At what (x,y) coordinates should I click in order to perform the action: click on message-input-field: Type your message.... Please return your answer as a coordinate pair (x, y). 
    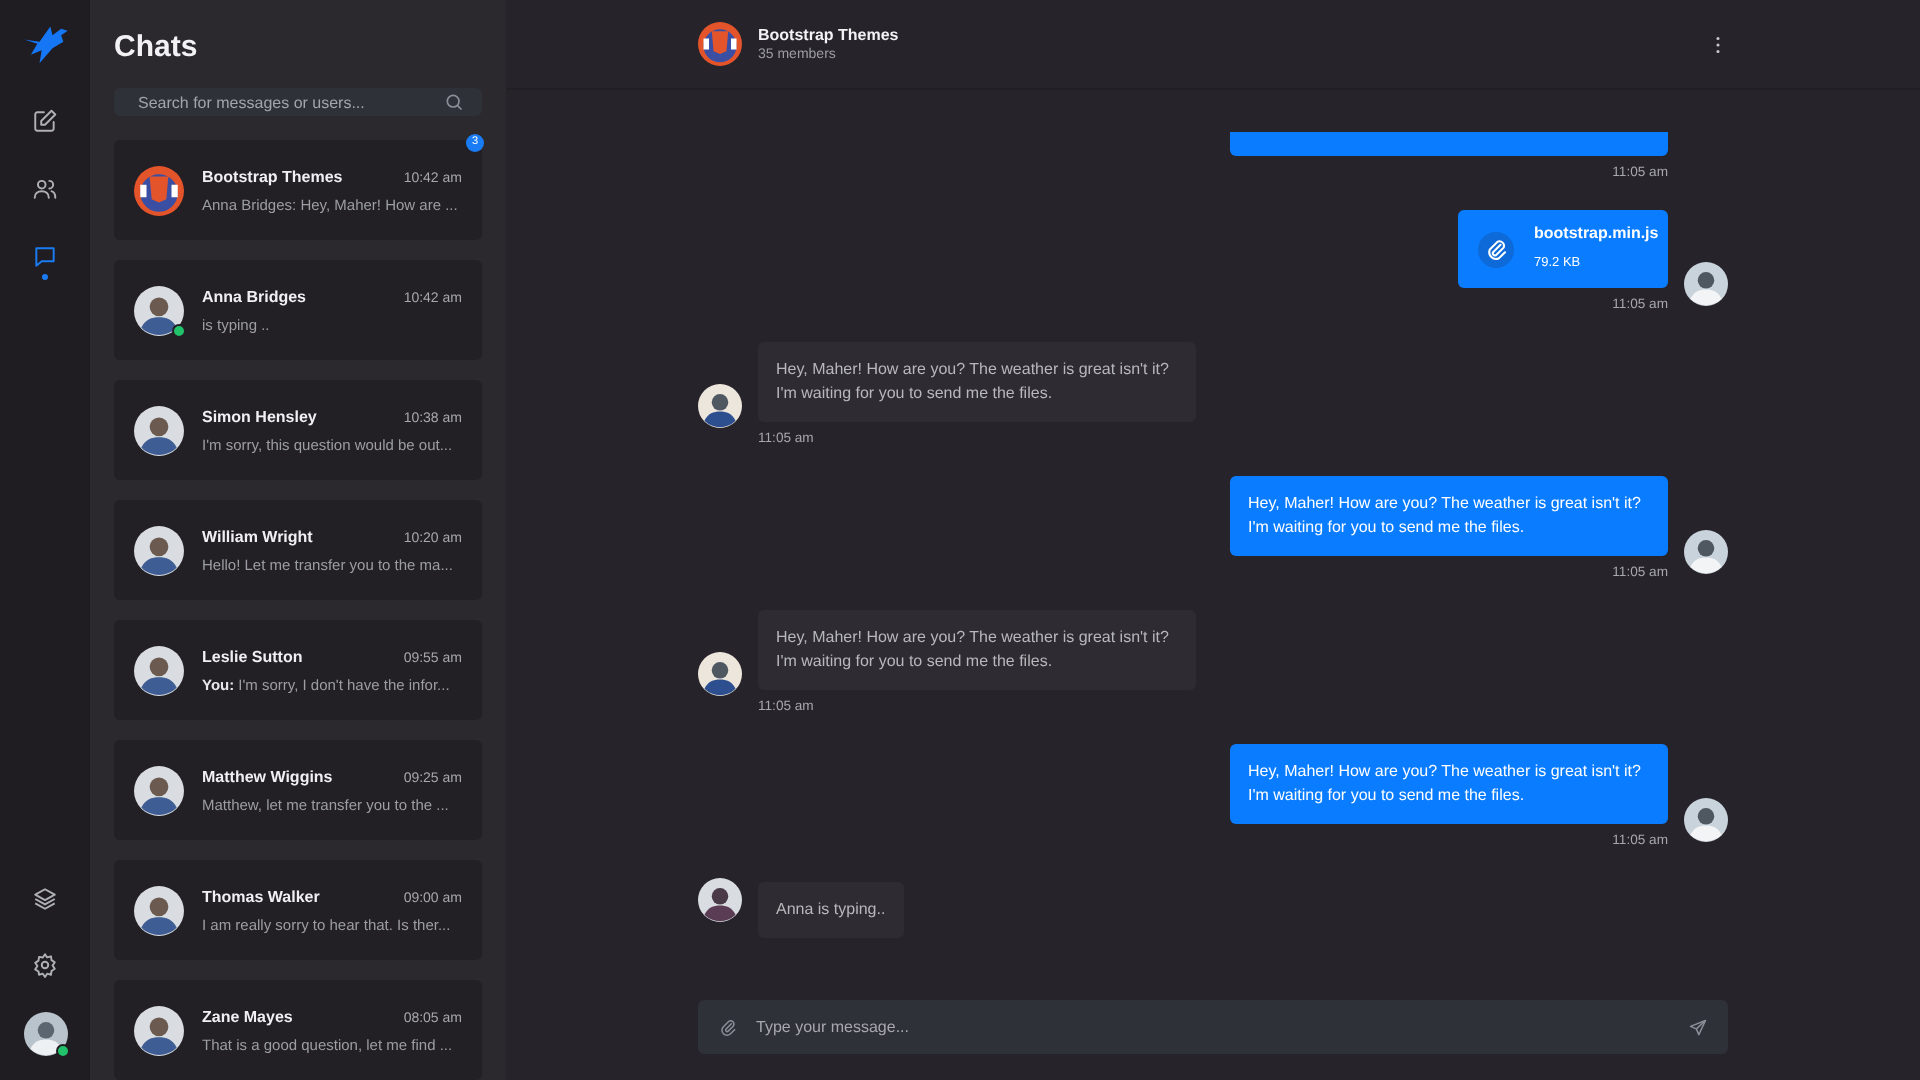
    Looking at the image, I should click on (1213, 1027).